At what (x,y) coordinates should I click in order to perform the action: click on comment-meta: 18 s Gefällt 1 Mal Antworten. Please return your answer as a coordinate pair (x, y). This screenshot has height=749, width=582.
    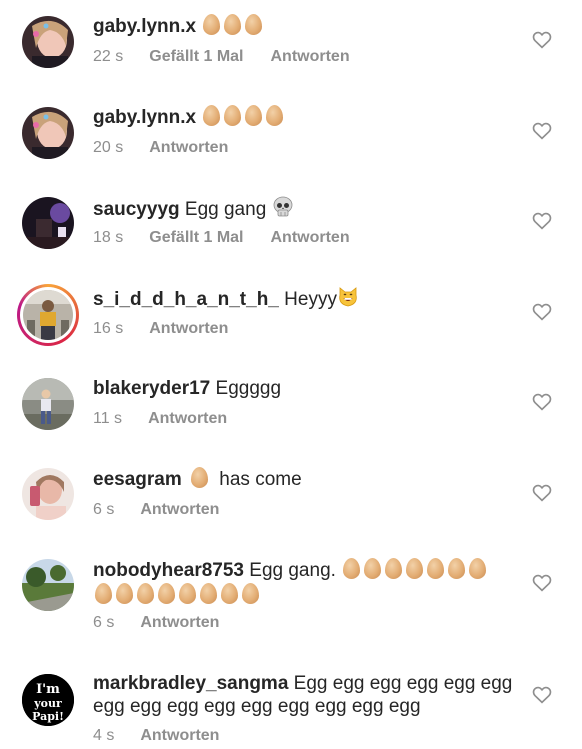
    Looking at the image, I should click on (221, 238).